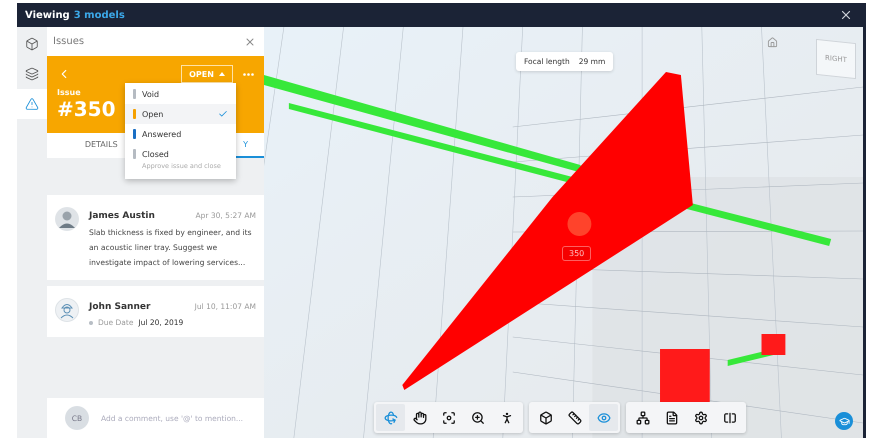  What do you see at coordinates (119, 307) in the screenshot?
I see `author-name: John Sanner` at bounding box center [119, 307].